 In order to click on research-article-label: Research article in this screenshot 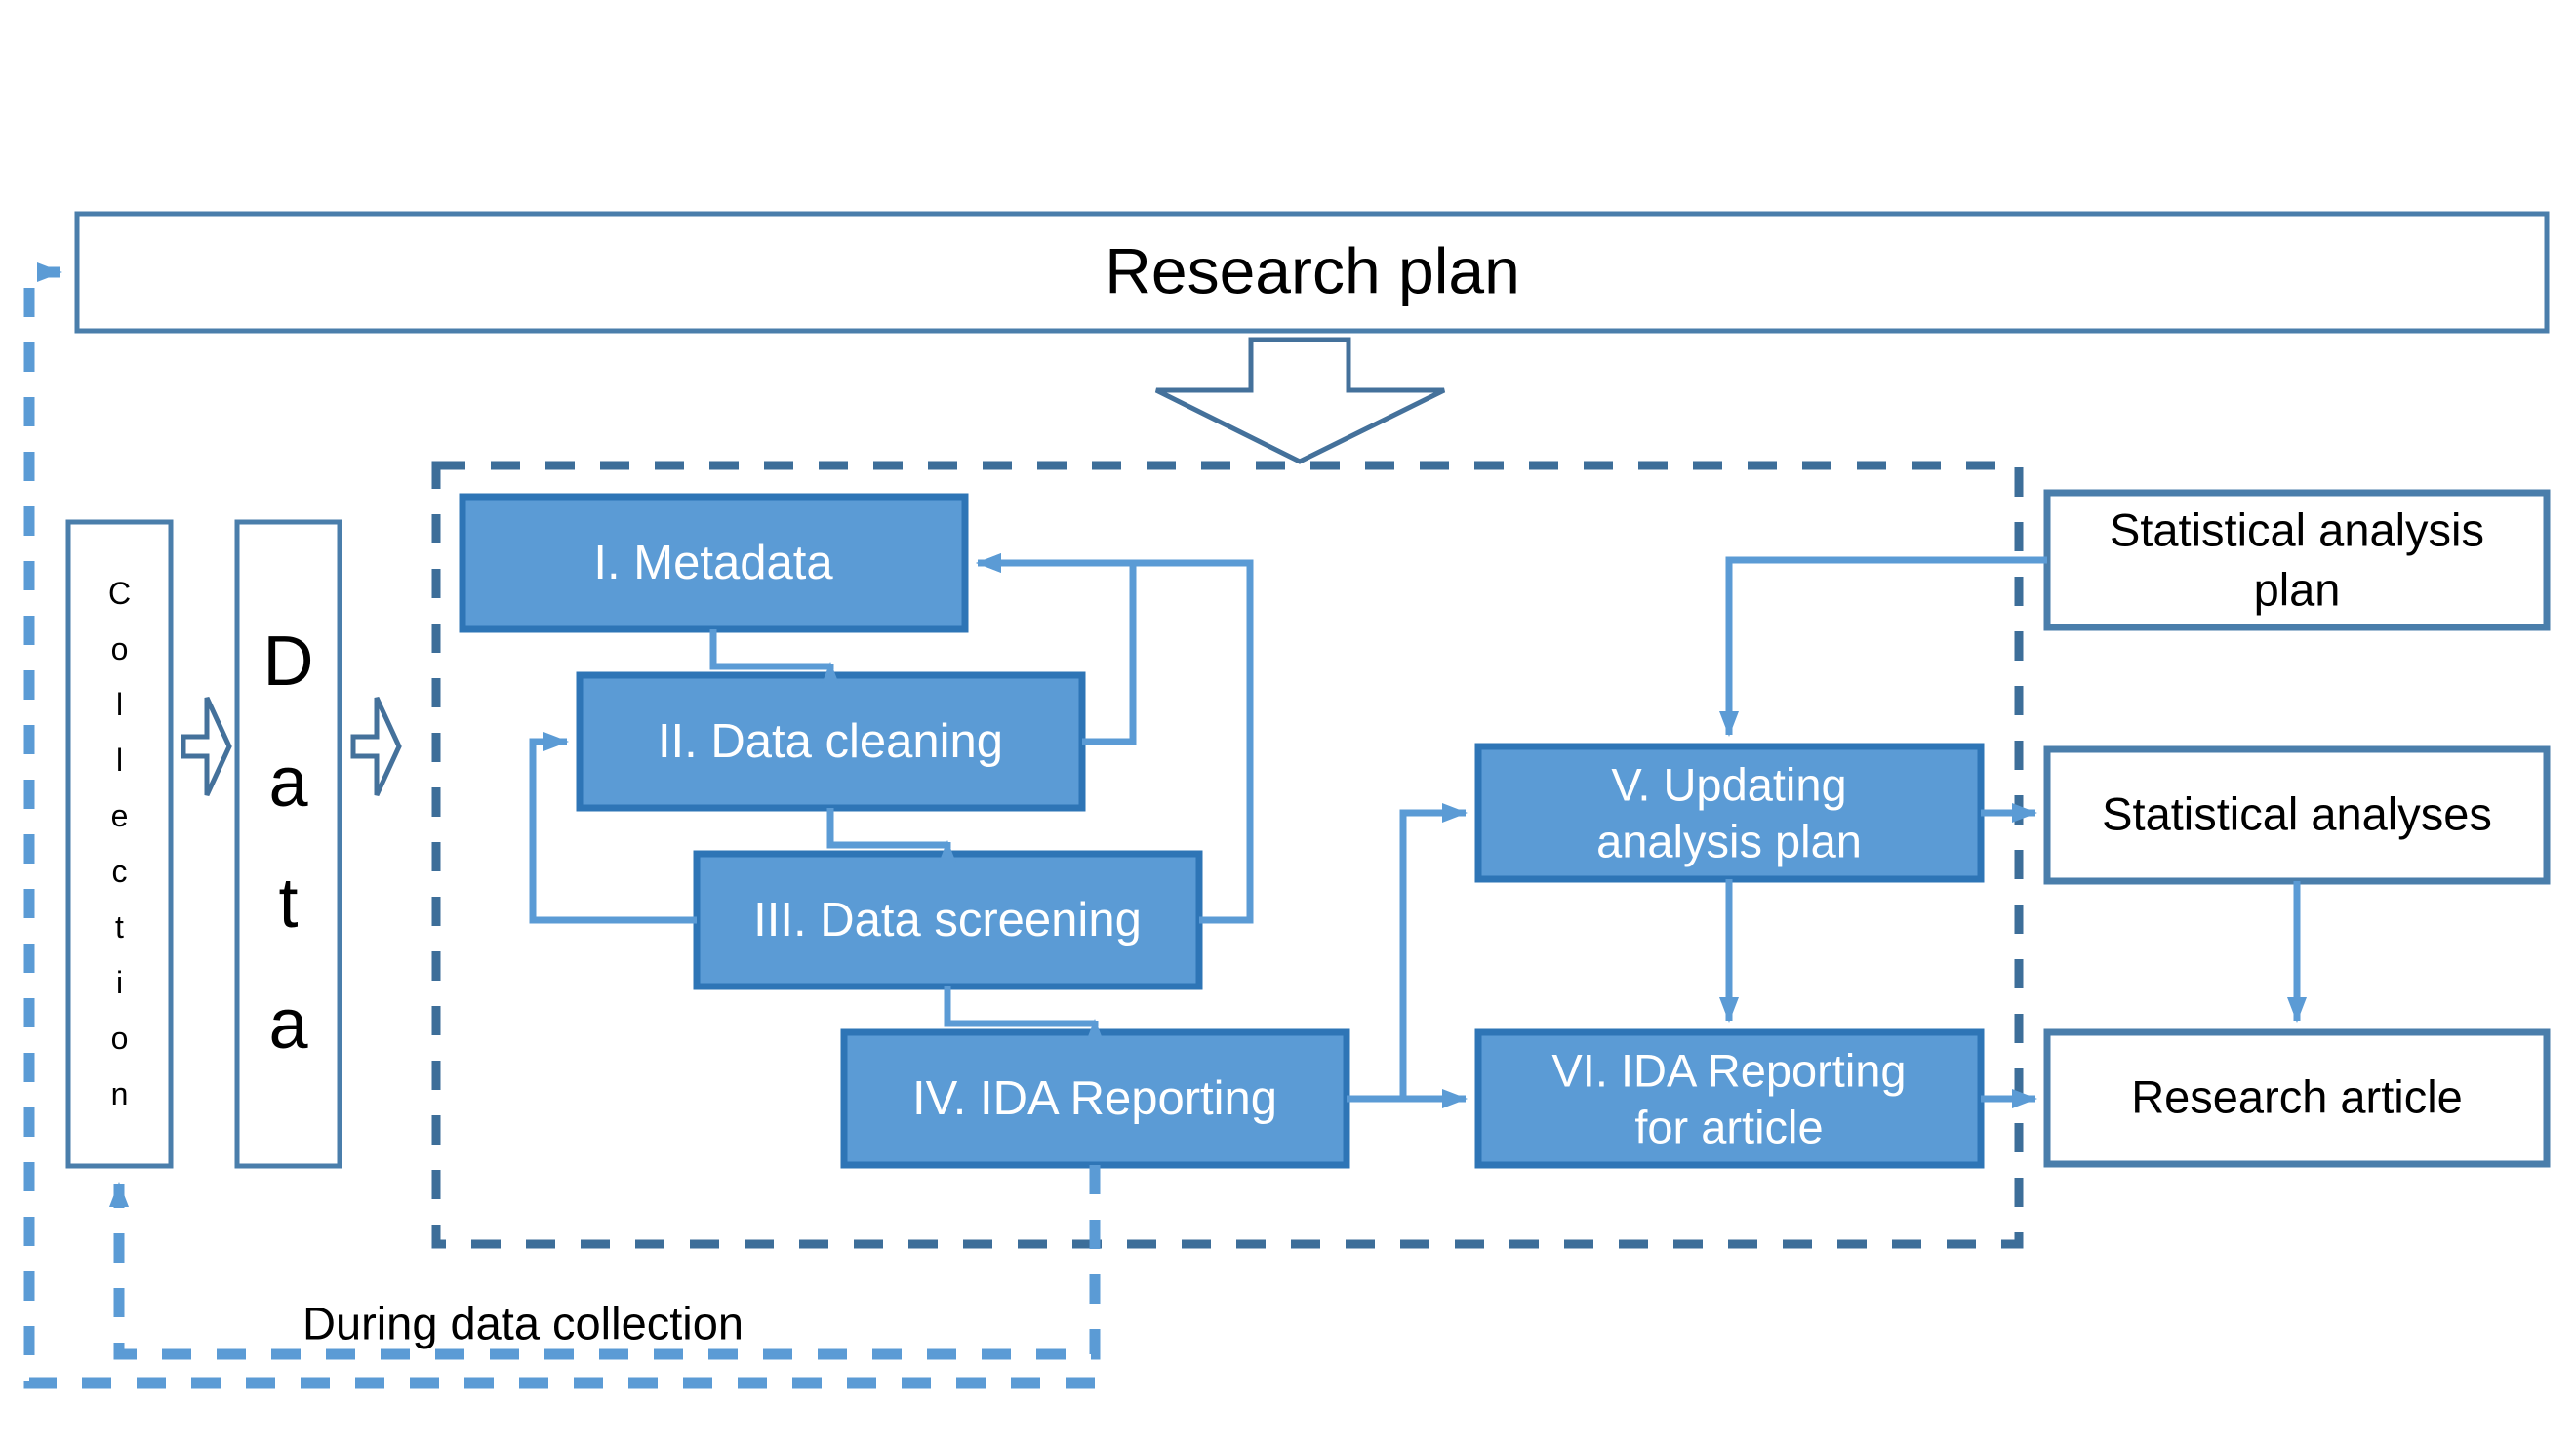, I will do `click(2297, 1096)`.